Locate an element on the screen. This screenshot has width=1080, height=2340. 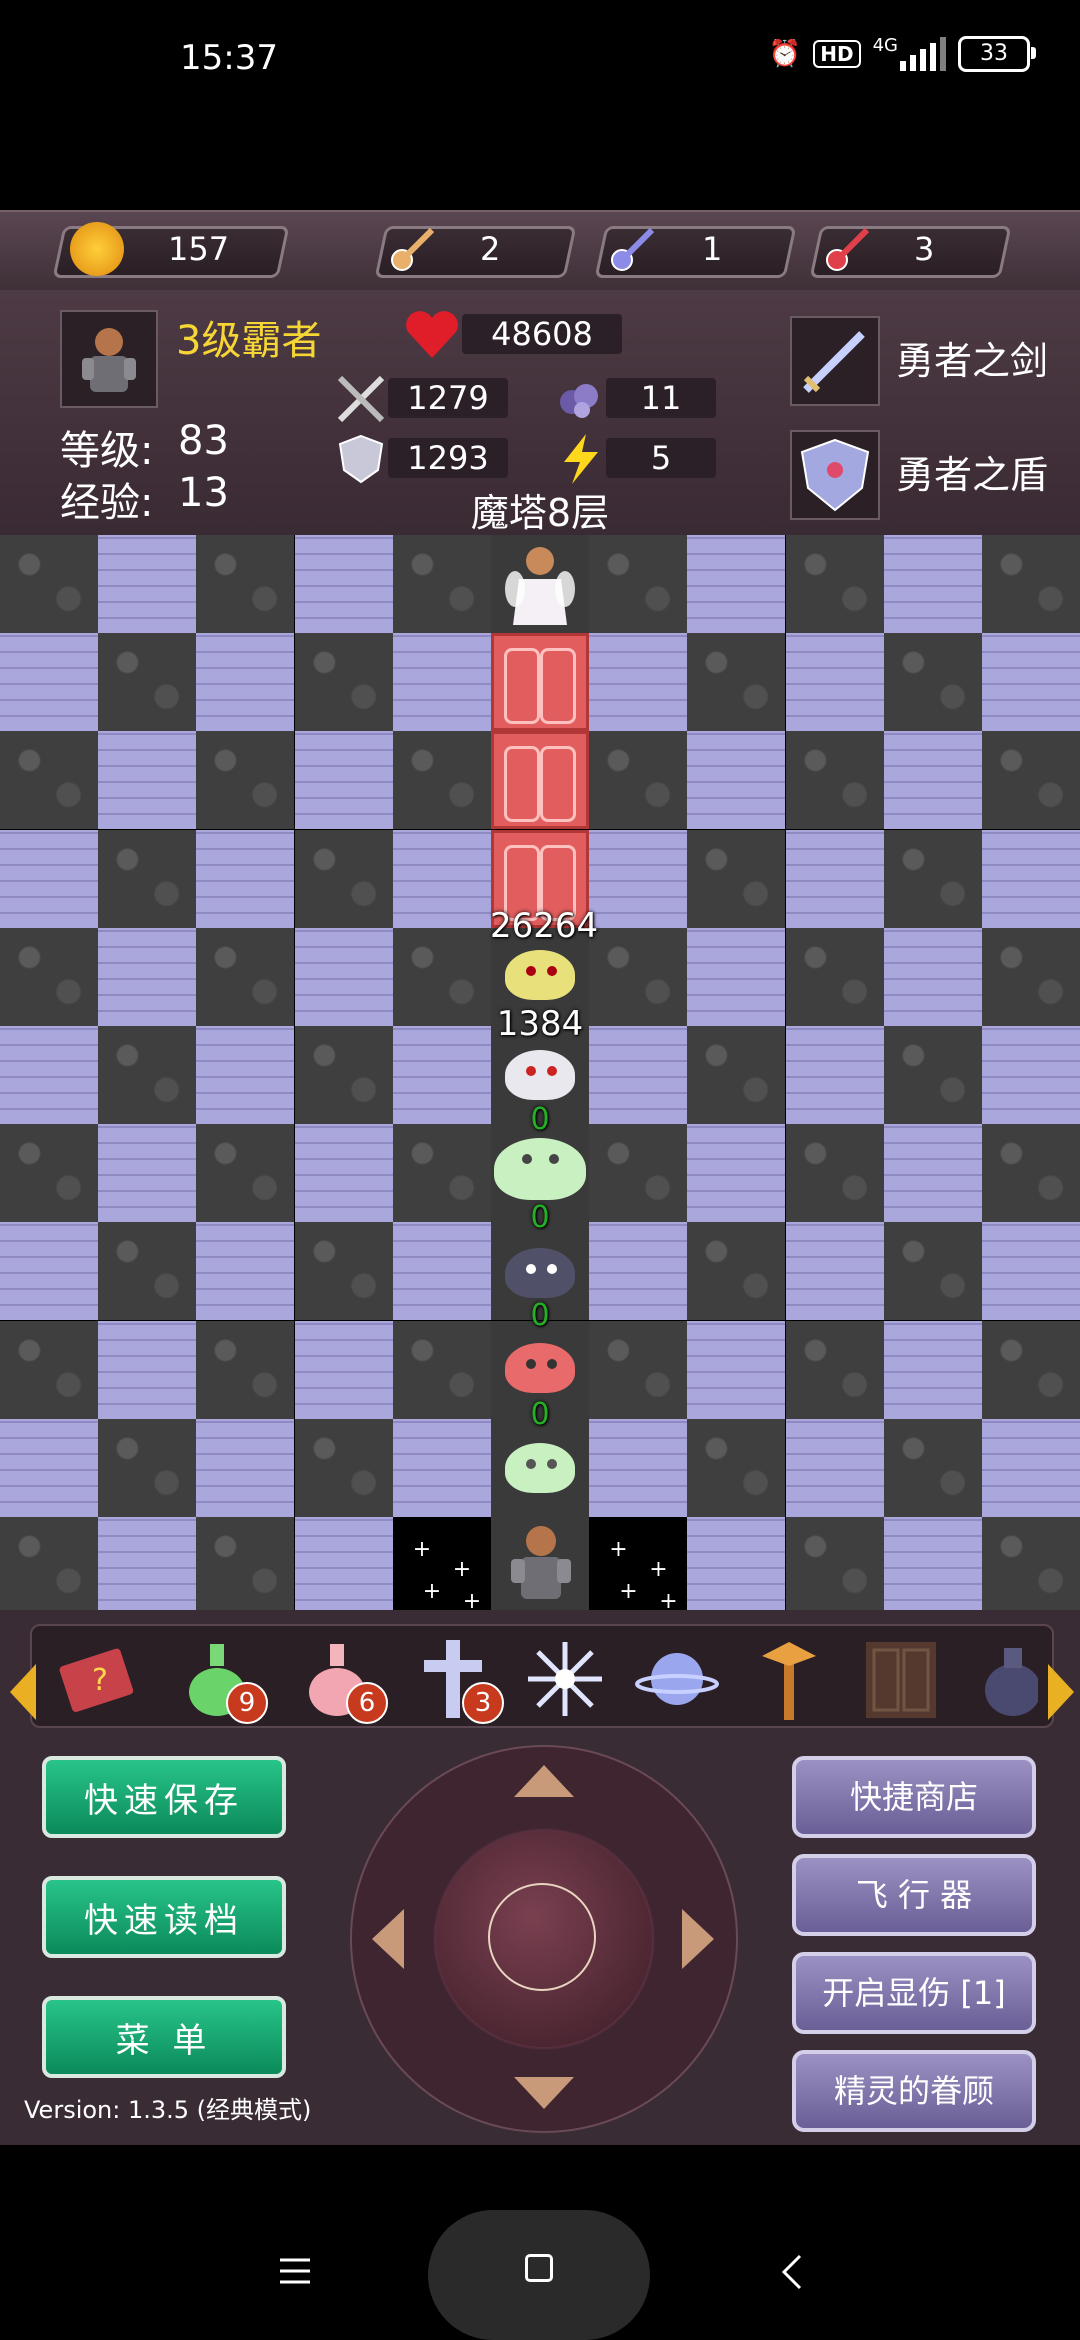
show-damage-button: 开启显伤 [1] is located at coordinates (914, 1993).